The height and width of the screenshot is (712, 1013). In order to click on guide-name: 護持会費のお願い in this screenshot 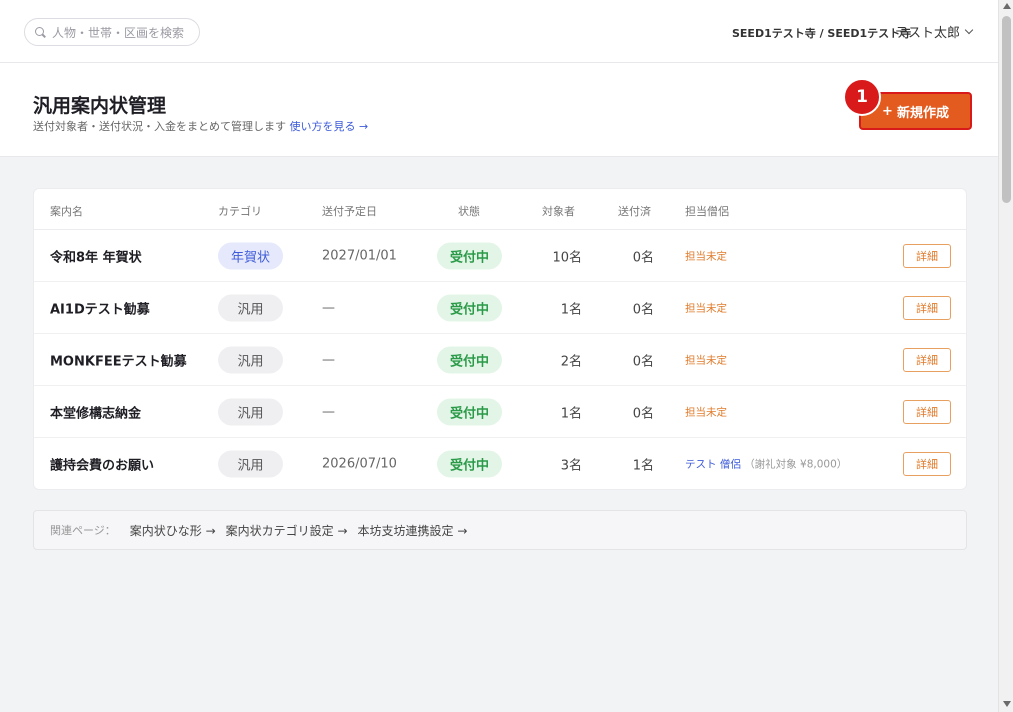, I will do `click(102, 466)`.